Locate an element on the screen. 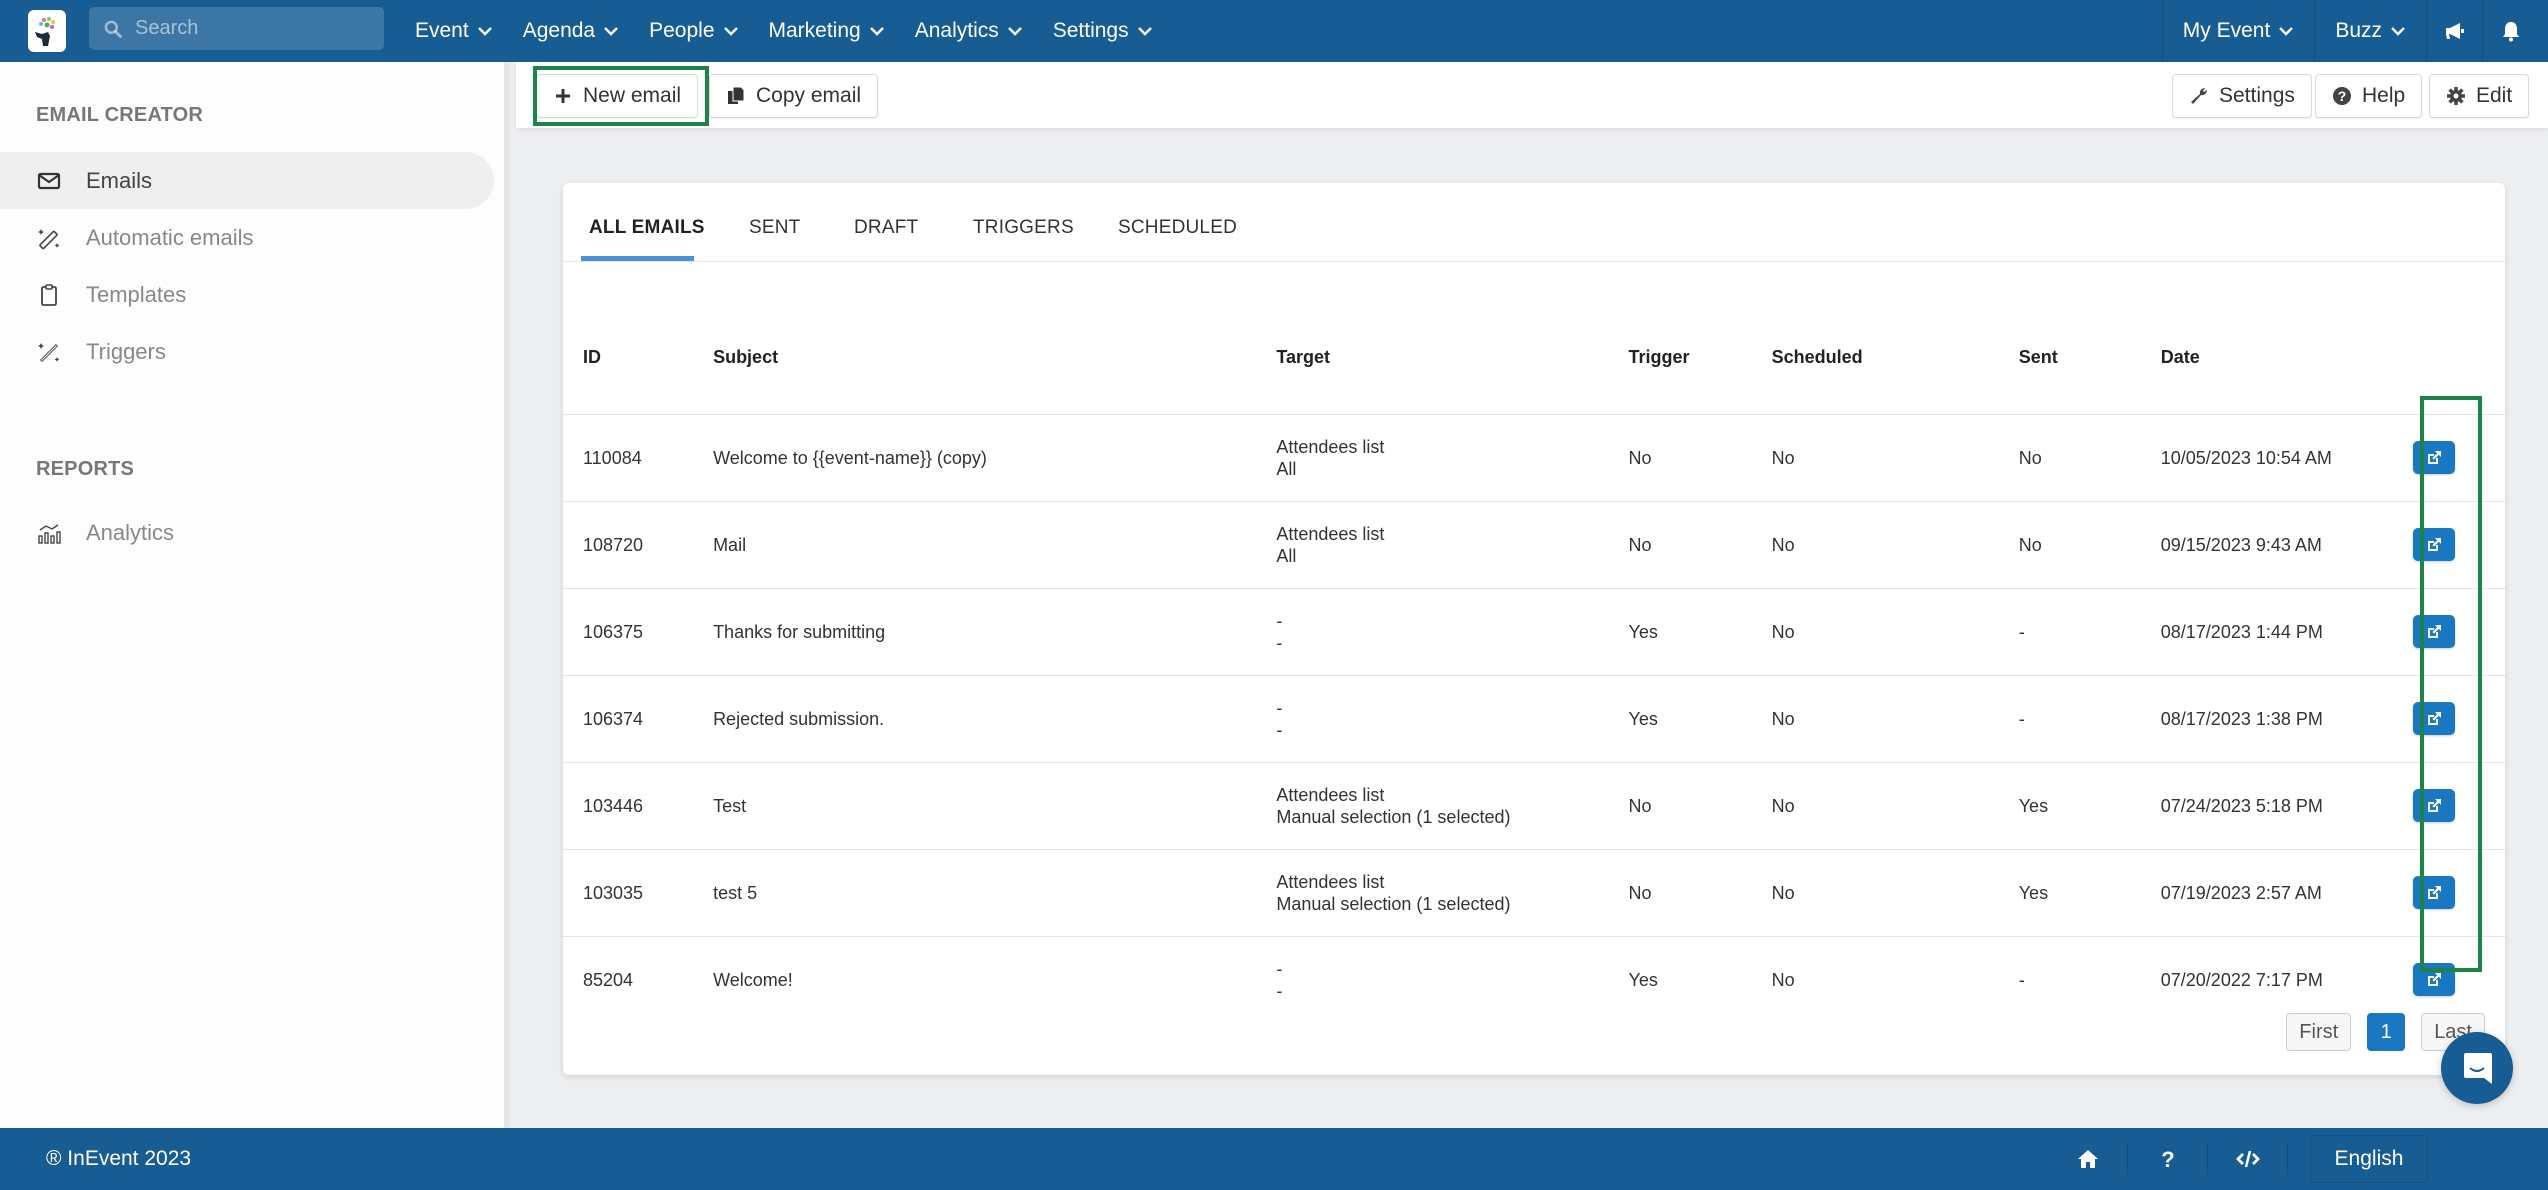 The height and width of the screenshot is (1190, 2548). cell-target: -- is located at coordinates (1452, 719).